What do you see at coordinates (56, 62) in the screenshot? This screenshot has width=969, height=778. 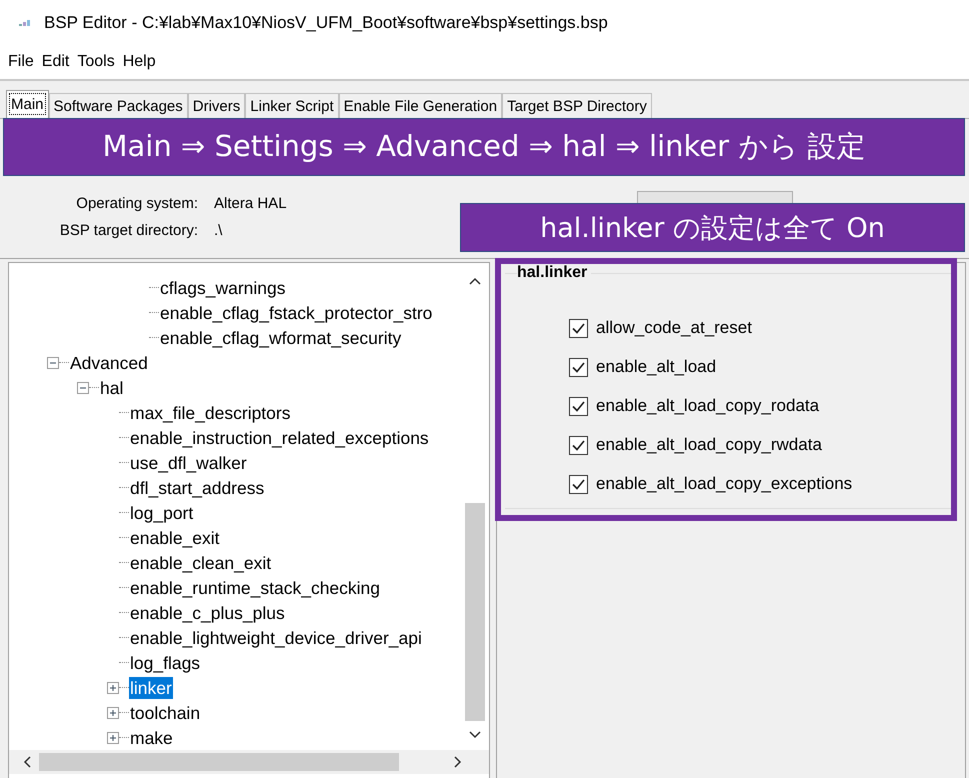 I see `menu-item: Edit` at bounding box center [56, 62].